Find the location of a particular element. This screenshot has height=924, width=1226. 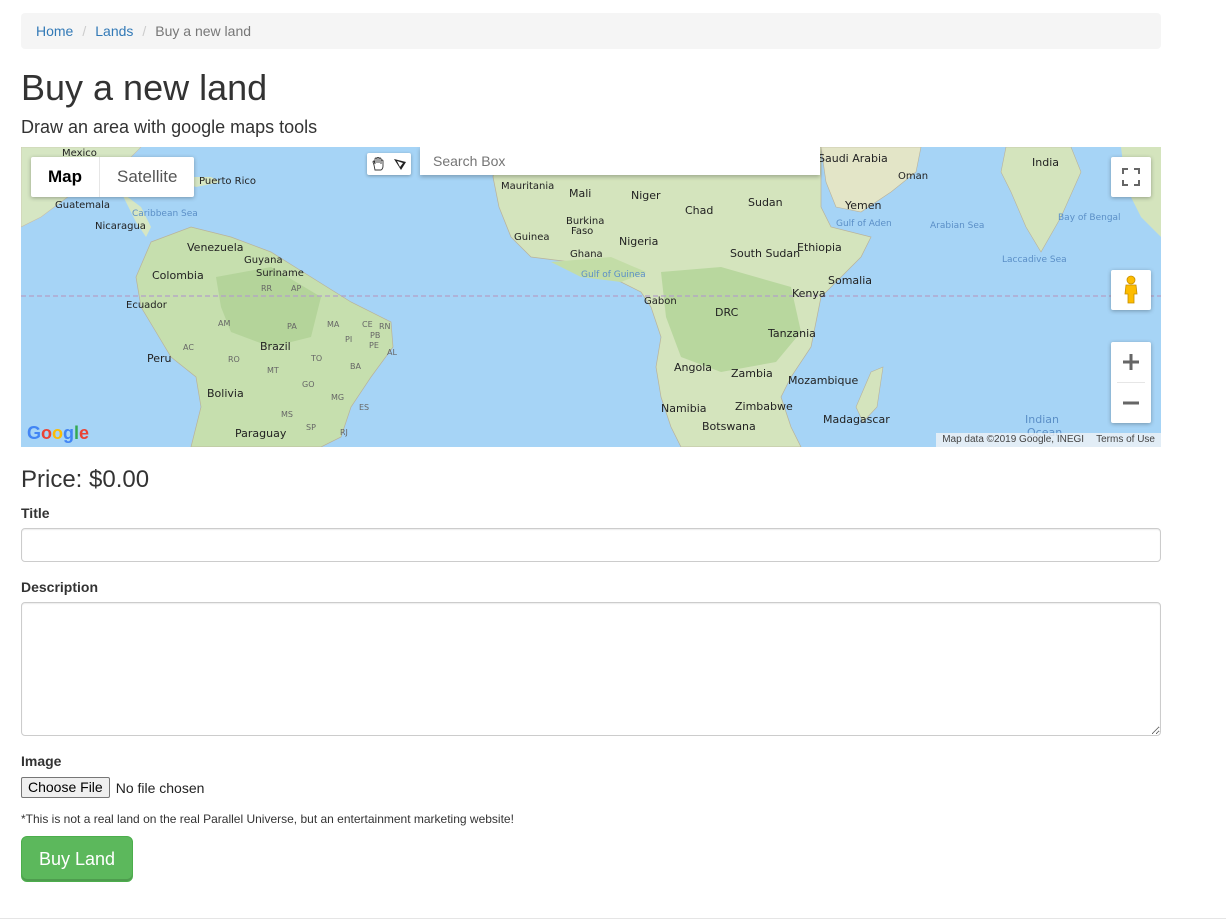

place-label: Guyana is located at coordinates (263, 260).